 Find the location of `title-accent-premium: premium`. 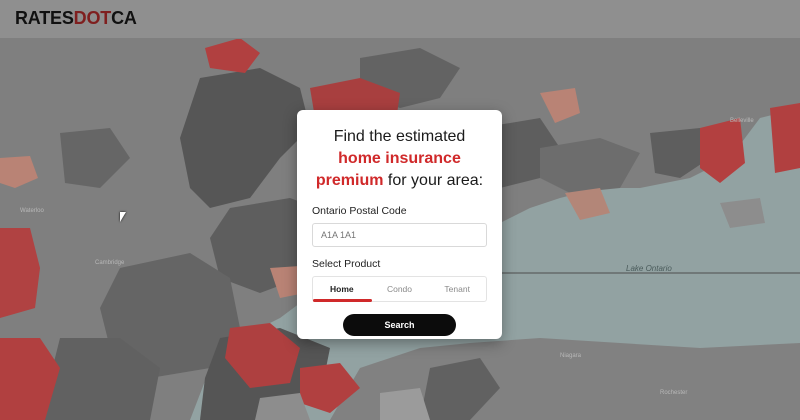

title-accent-premium: premium is located at coordinates (349, 180).